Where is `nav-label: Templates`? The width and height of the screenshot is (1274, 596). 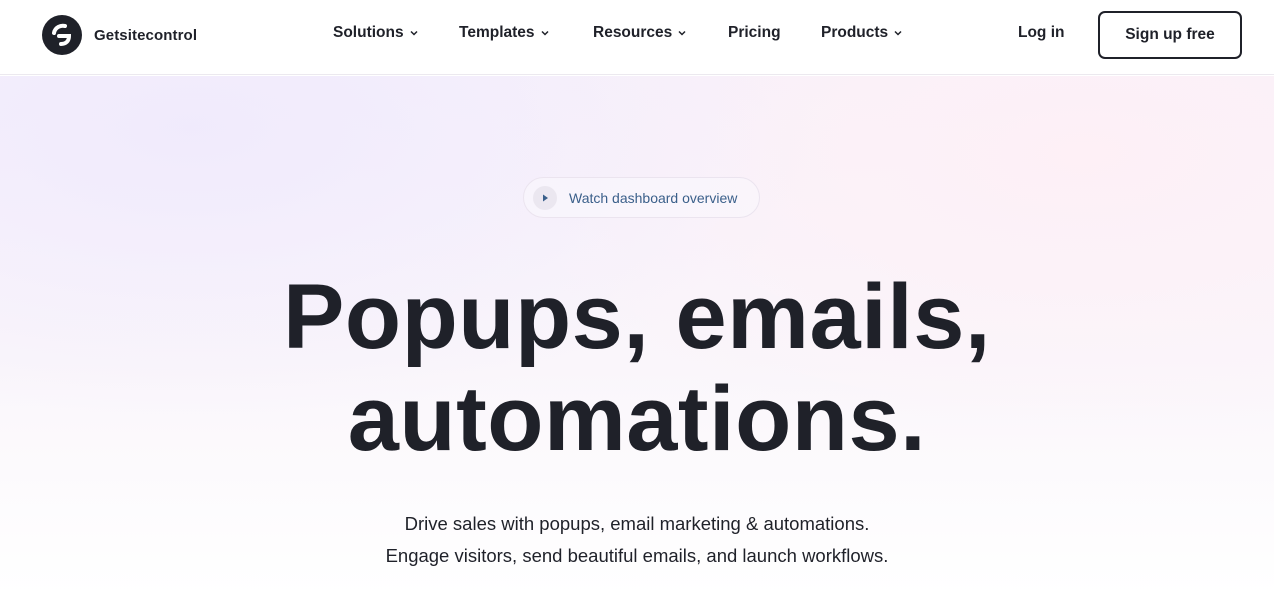
nav-label: Templates is located at coordinates (497, 32).